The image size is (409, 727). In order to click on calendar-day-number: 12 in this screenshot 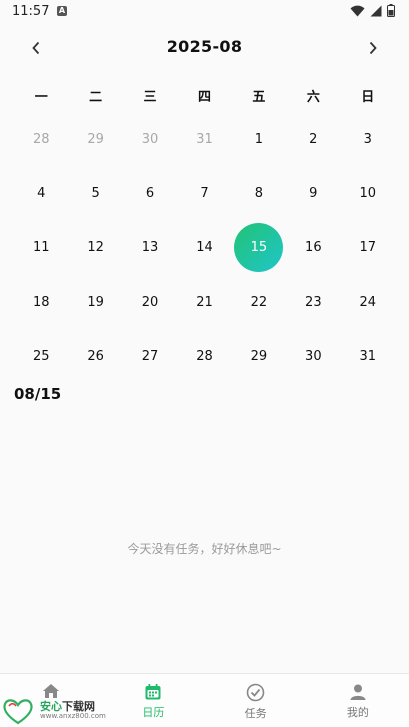, I will do `click(95, 248)`.